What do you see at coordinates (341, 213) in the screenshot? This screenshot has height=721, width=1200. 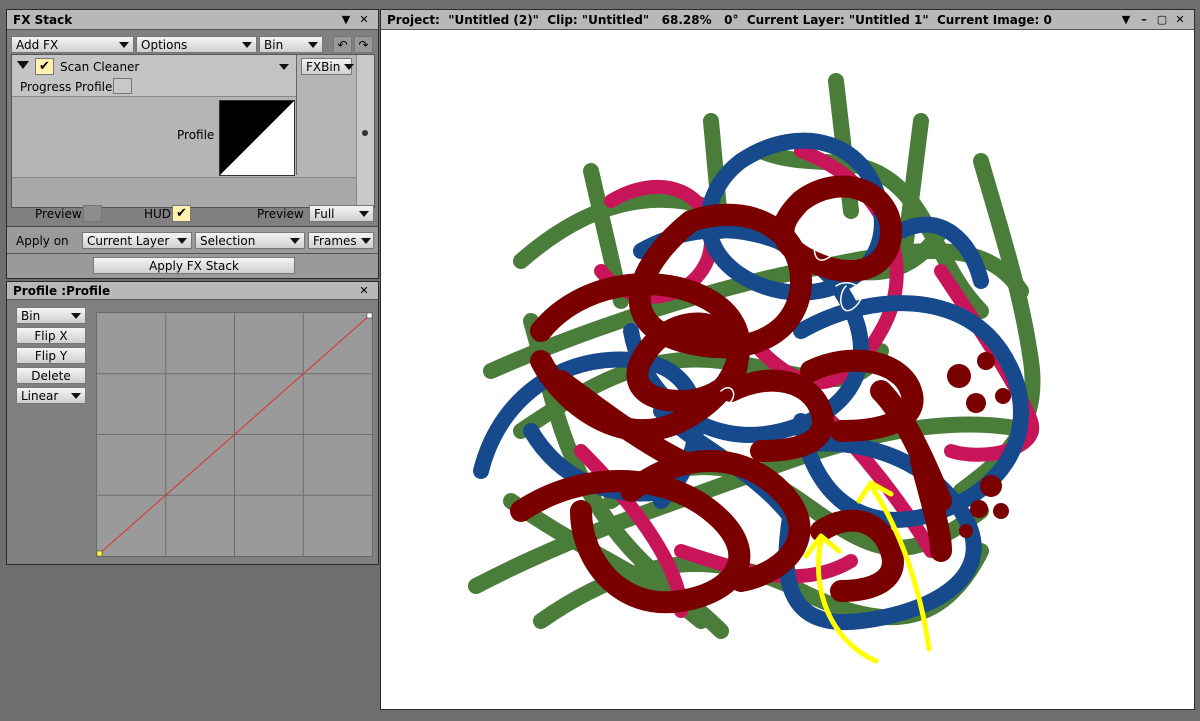 I see `preview-mode-dropdown: Full` at bounding box center [341, 213].